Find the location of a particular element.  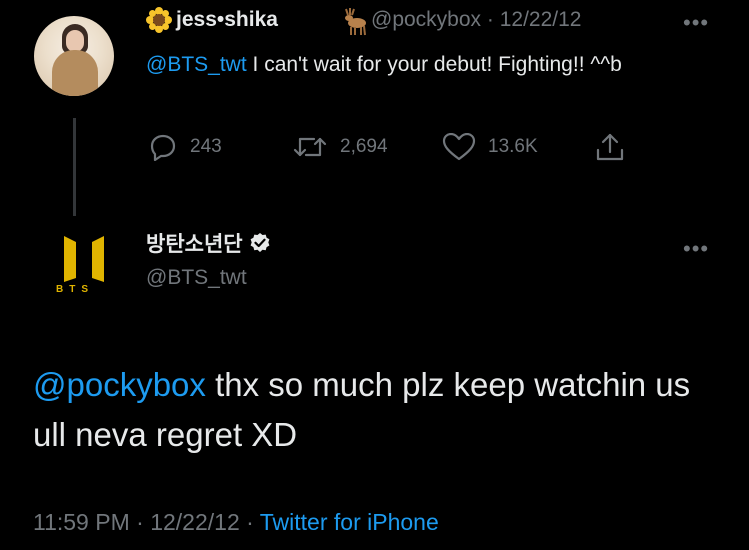

author-handle: @BTS_twt is located at coordinates (196, 278).